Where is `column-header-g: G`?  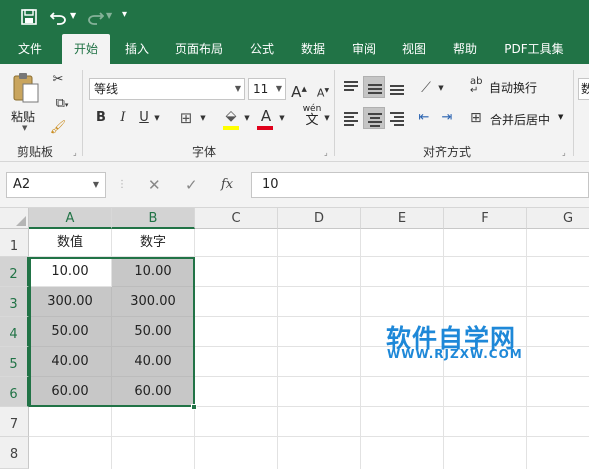
column-header-g: G is located at coordinates (558, 218).